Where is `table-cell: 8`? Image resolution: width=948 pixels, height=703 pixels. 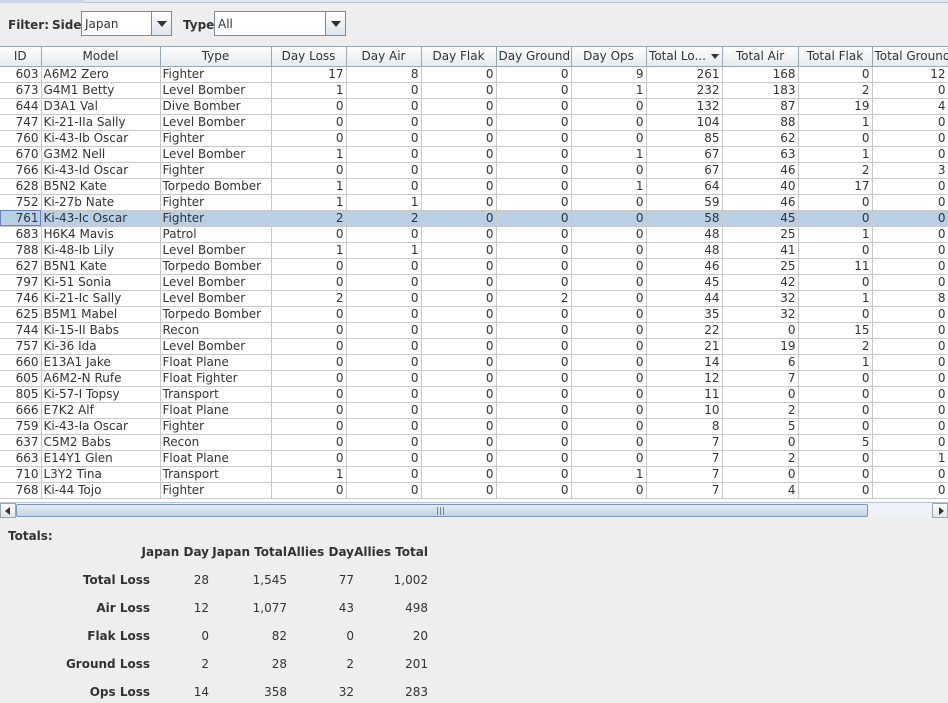 table-cell: 8 is located at coordinates (910, 298).